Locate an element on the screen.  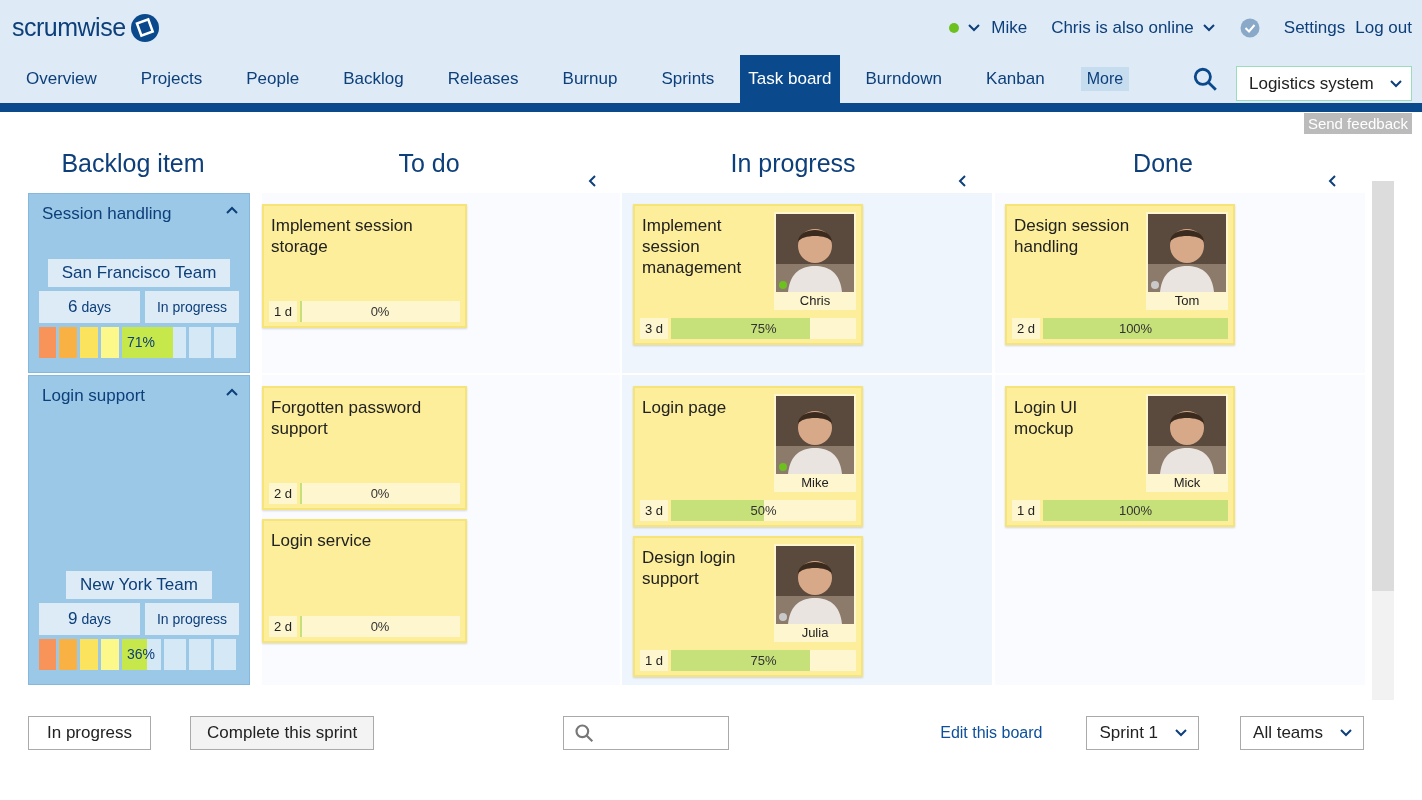
column-title: In progress is located at coordinates (793, 163).